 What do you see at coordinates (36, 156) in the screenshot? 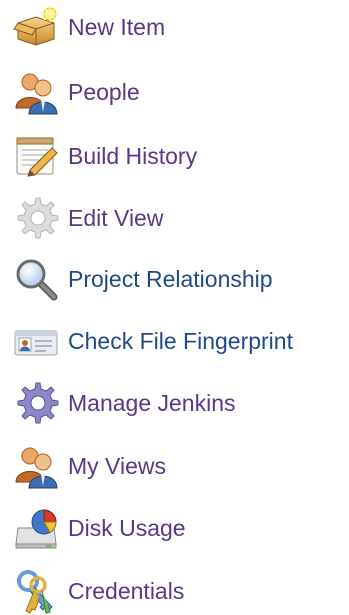
I see `build-history-notepad-icon` at bounding box center [36, 156].